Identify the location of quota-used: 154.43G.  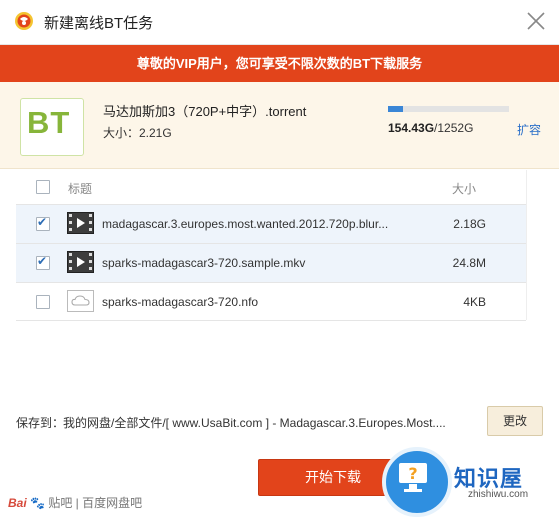
(411, 128).